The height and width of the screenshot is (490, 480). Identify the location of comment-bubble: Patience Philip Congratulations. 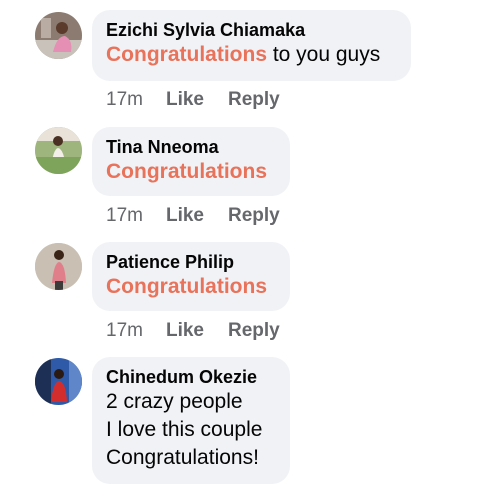
(191, 276).